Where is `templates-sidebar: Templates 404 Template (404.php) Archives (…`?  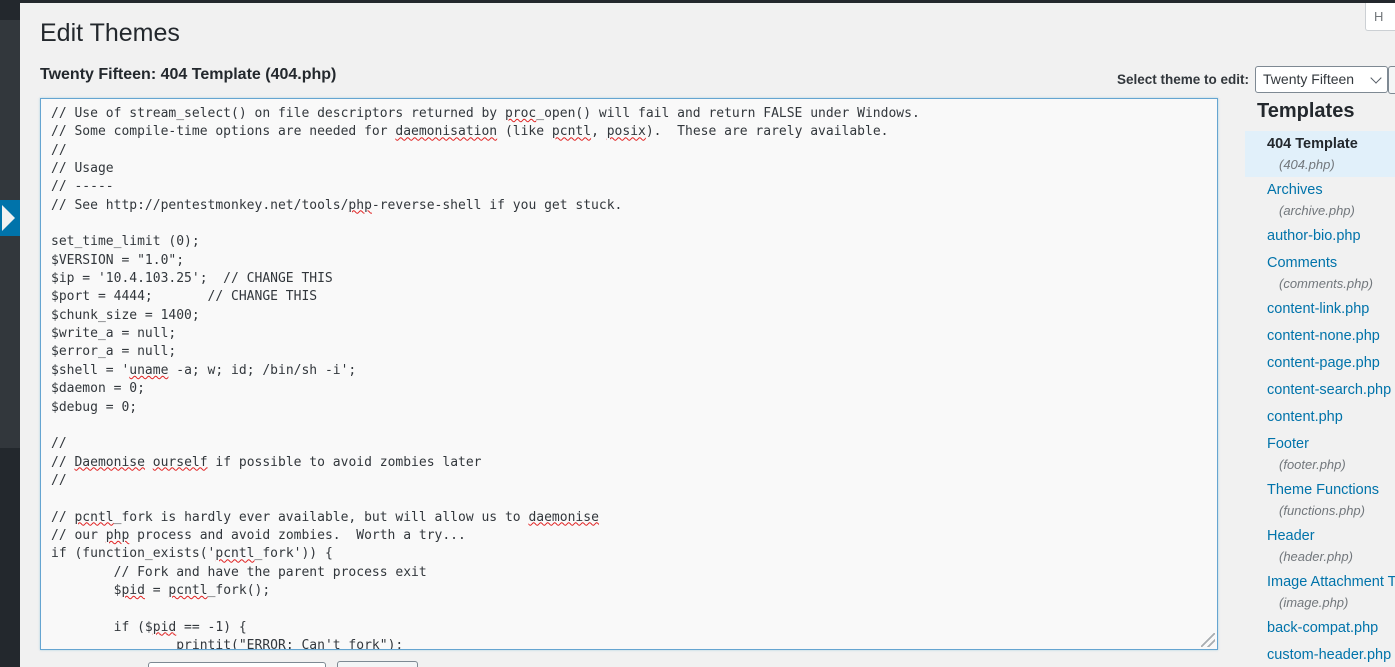 templates-sidebar: Templates 404 Template (404.php) Archives (… is located at coordinates (1320, 382).